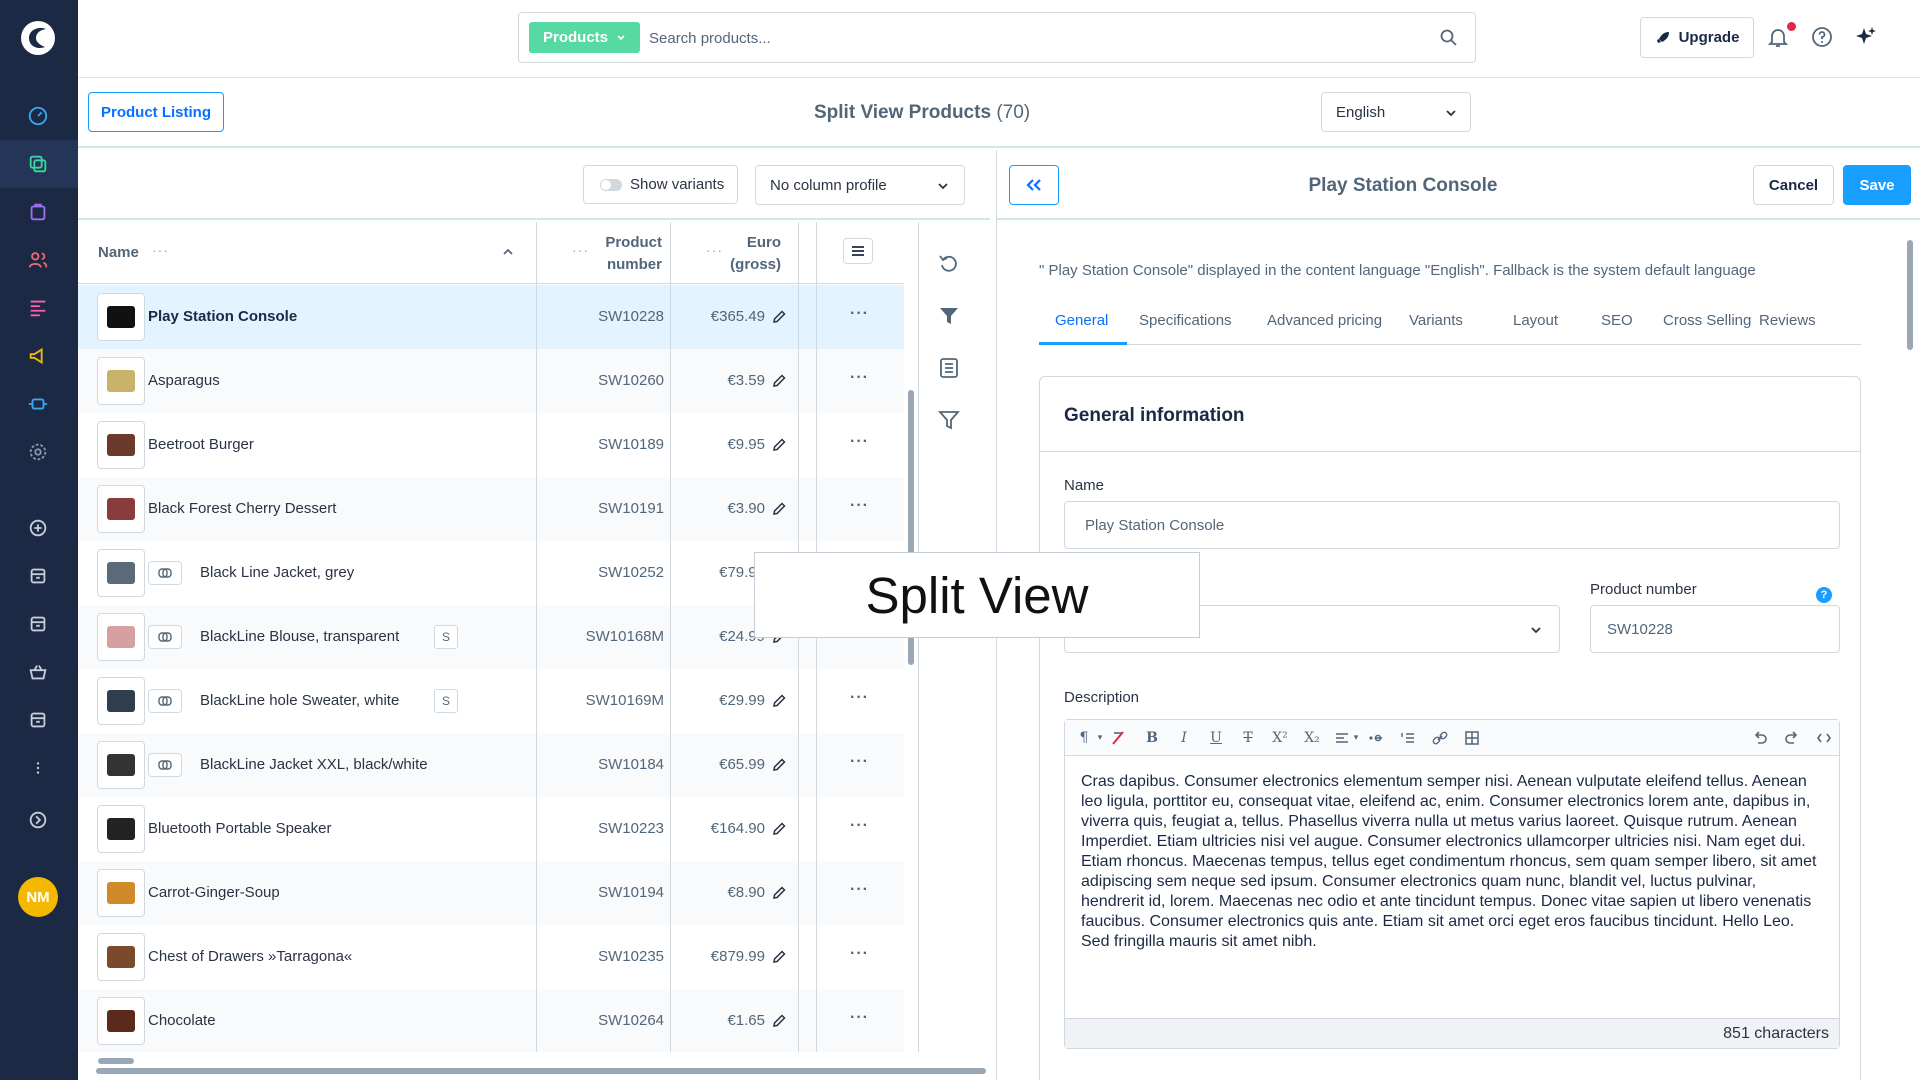 Image resolution: width=1920 pixels, height=1080 pixels. Describe the element at coordinates (160, 250) in the screenshot. I see `column-menu-icon: ···` at that location.